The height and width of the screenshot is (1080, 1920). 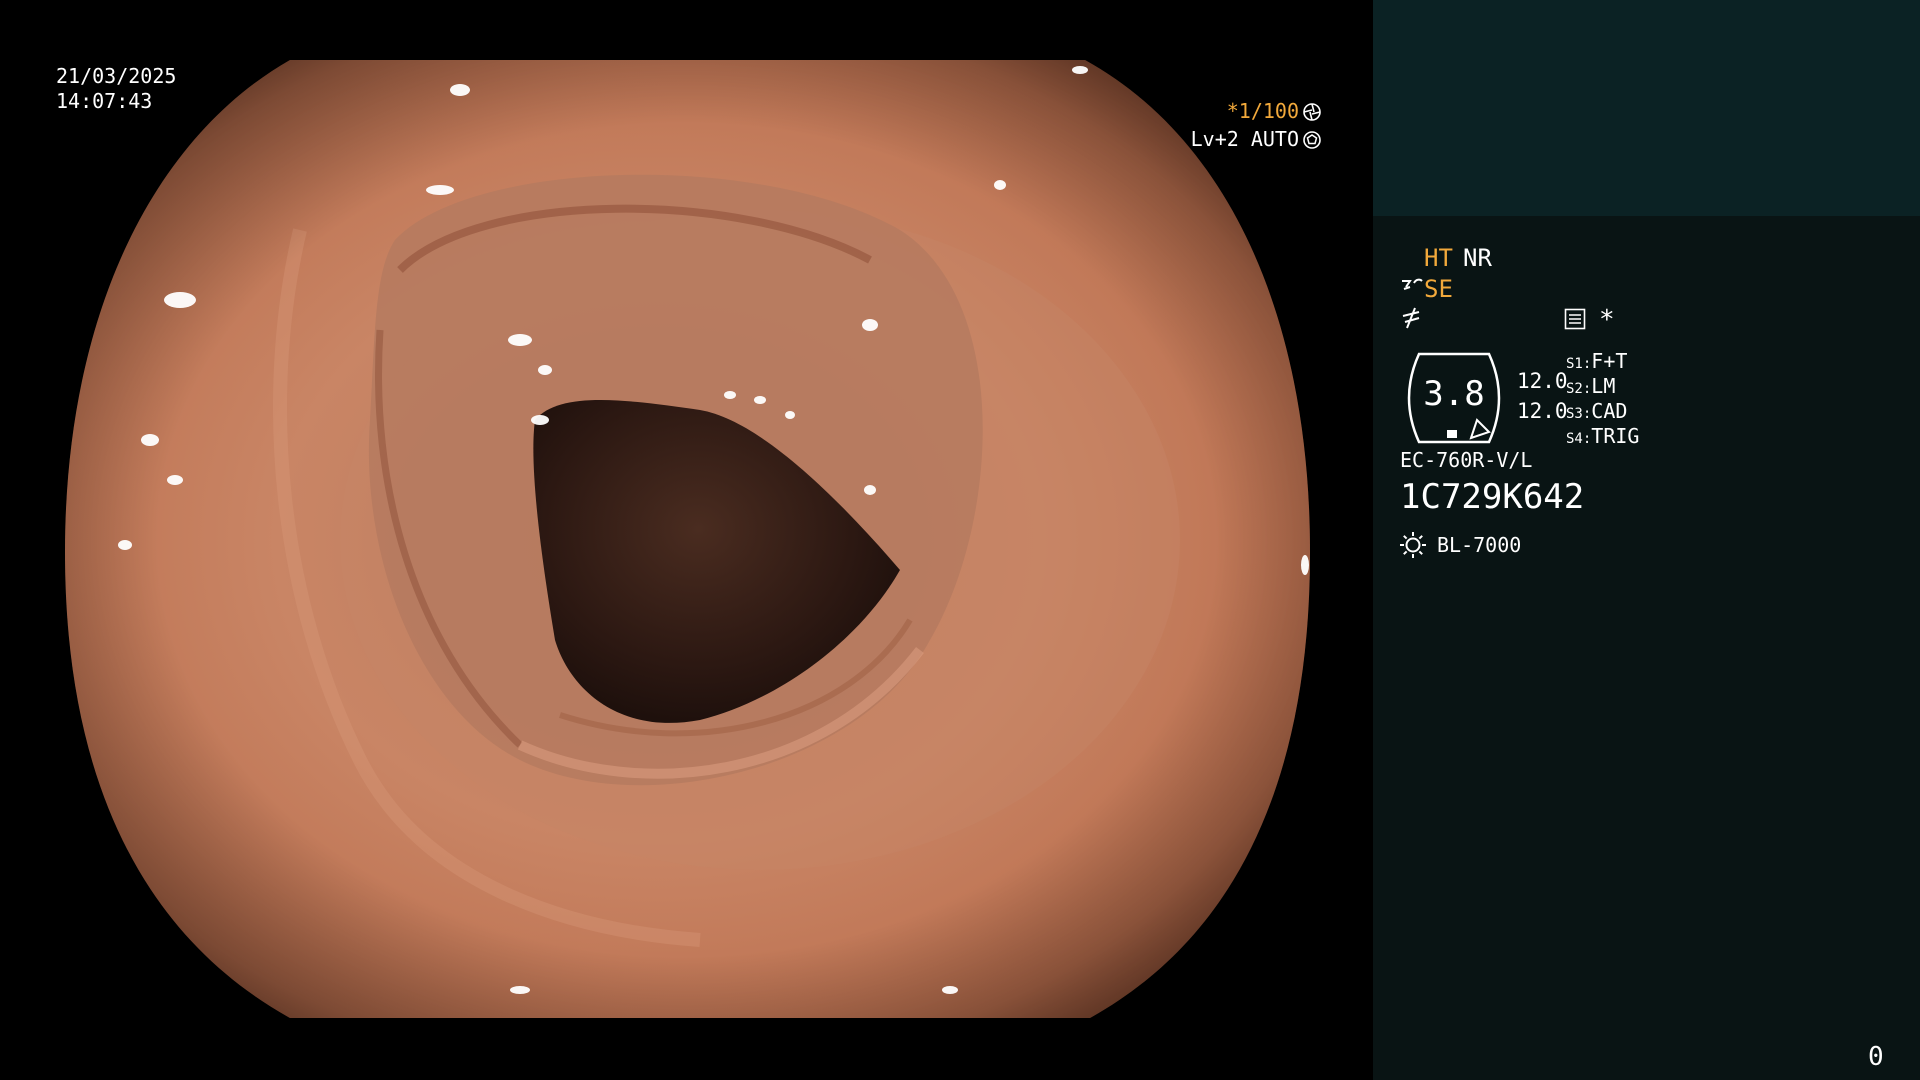 I want to click on light-source: BL-7000, so click(x=1479, y=545).